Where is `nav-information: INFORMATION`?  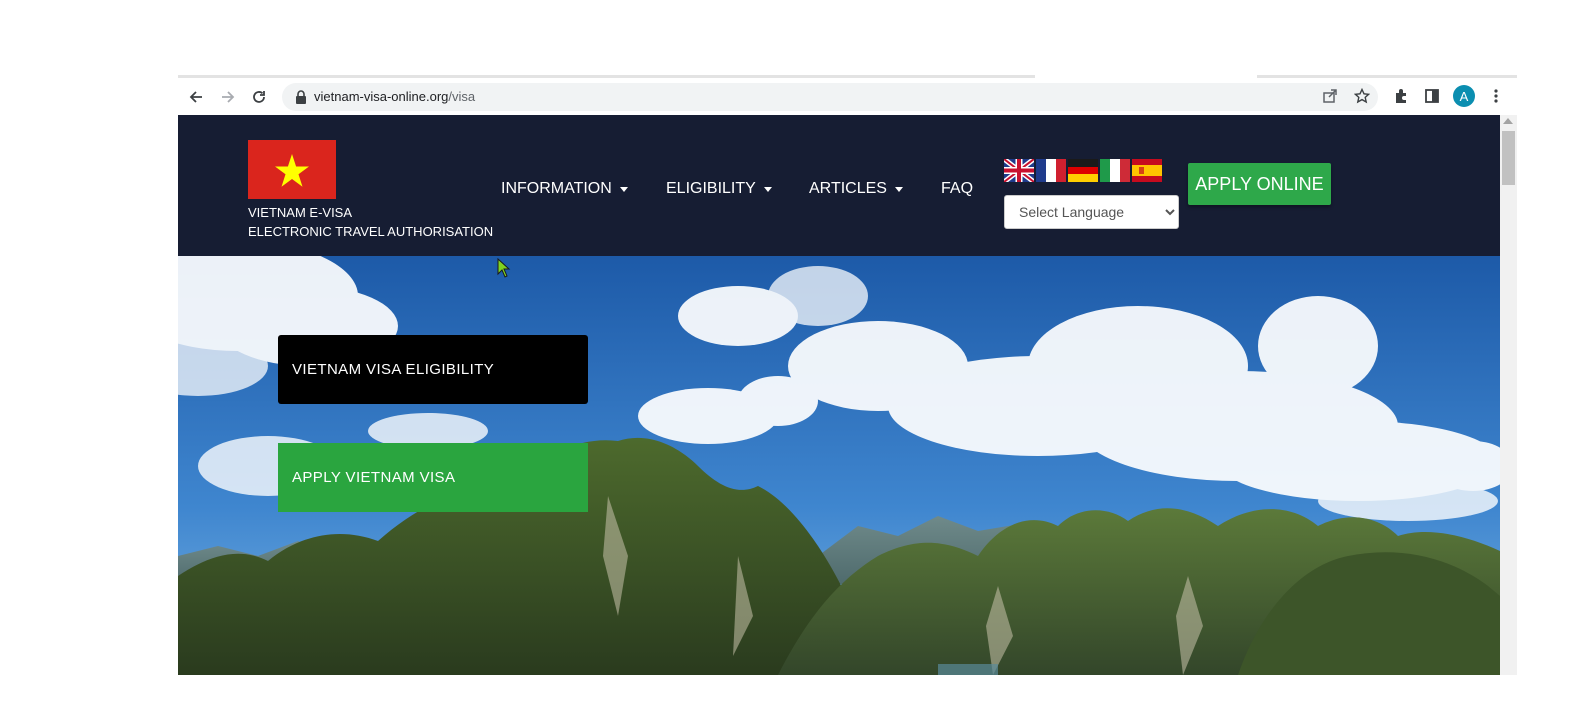 nav-information: INFORMATION is located at coordinates (564, 189).